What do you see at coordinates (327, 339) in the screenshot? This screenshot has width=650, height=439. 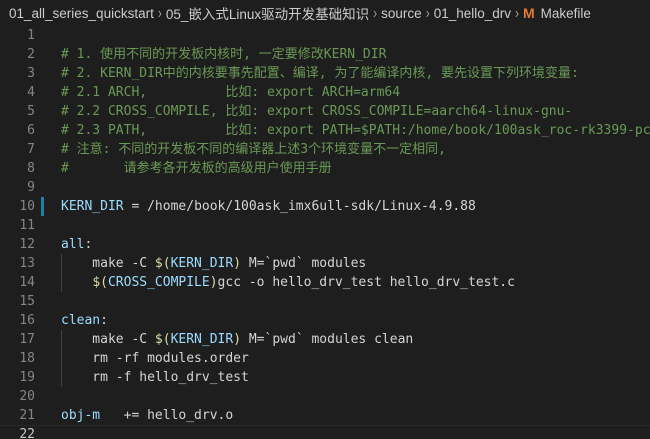 I see `code-text: M=`pwd` modules clean` at bounding box center [327, 339].